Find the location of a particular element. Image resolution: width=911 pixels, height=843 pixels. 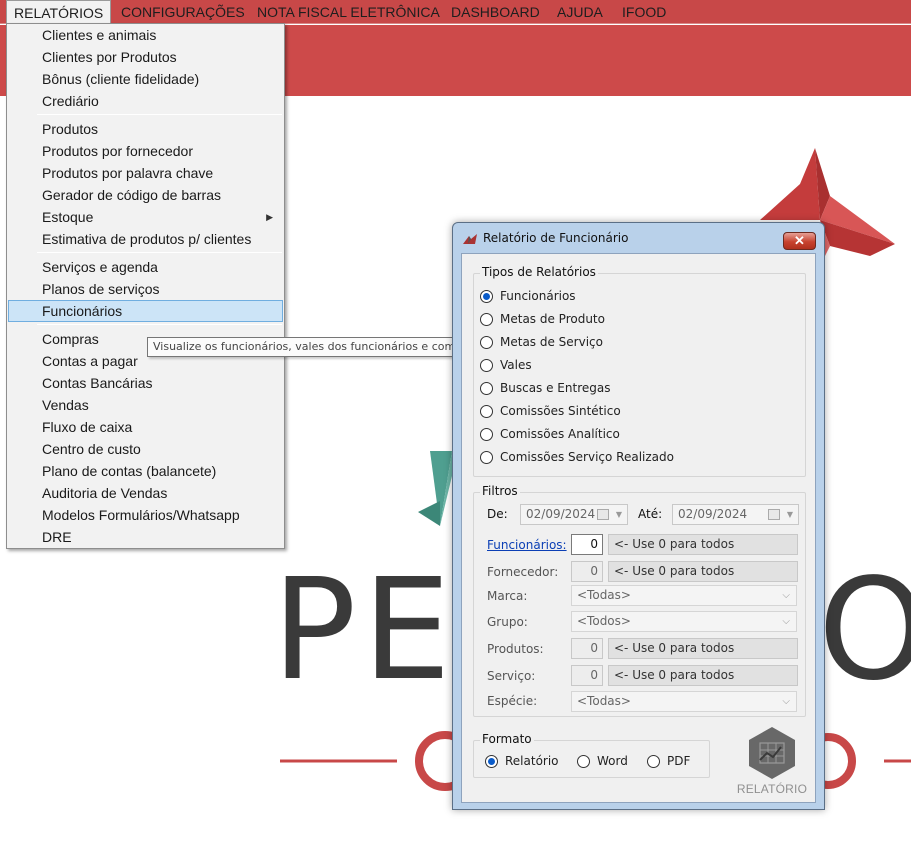

de-date-value: 02/09/2024 is located at coordinates (561, 514).